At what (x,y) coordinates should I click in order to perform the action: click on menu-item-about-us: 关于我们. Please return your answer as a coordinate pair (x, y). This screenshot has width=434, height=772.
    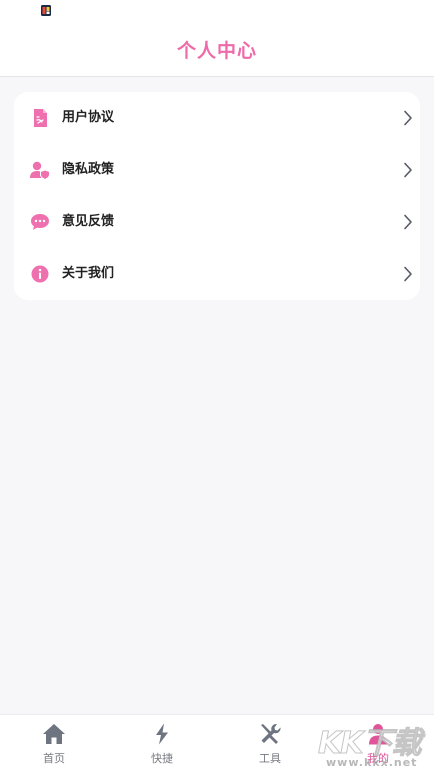
    Looking at the image, I should click on (217, 274).